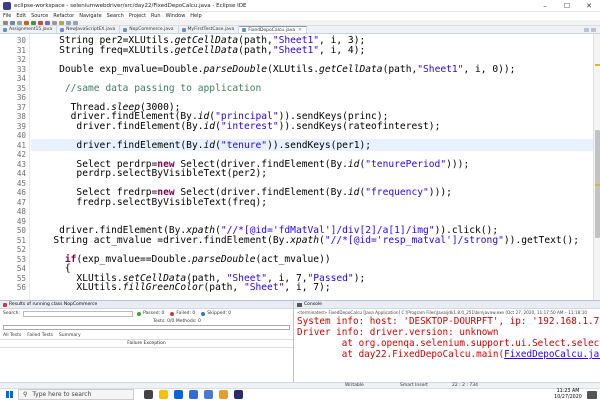  What do you see at coordinates (137, 16) in the screenshot?
I see `menu-project: Project` at bounding box center [137, 16].